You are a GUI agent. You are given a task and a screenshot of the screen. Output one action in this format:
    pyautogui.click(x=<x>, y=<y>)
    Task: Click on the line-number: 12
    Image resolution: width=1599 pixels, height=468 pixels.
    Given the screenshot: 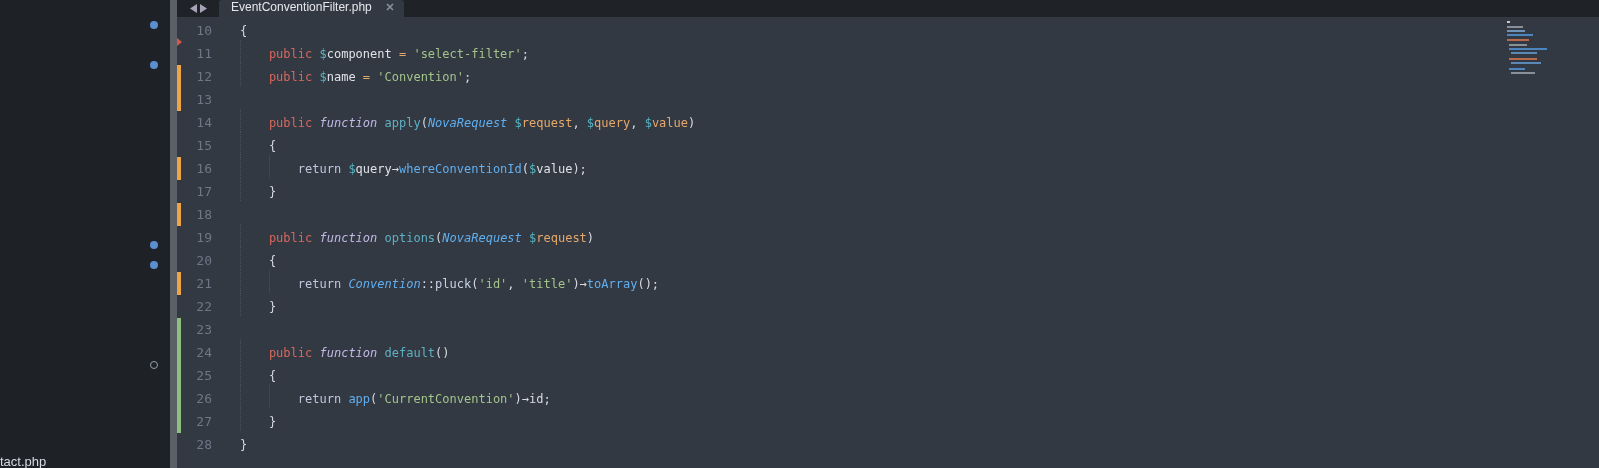 What is the action you would take?
    pyautogui.click(x=203, y=76)
    